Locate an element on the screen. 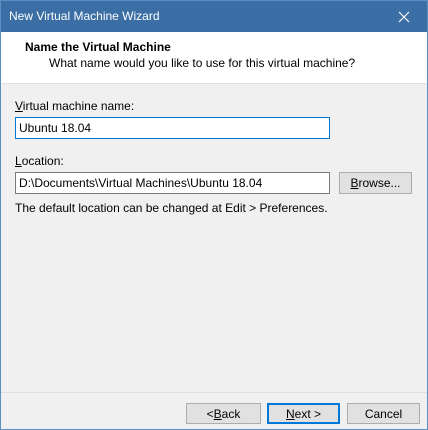 Image resolution: width=428 pixels, height=430 pixels. location-label: Location: is located at coordinates (39, 161).